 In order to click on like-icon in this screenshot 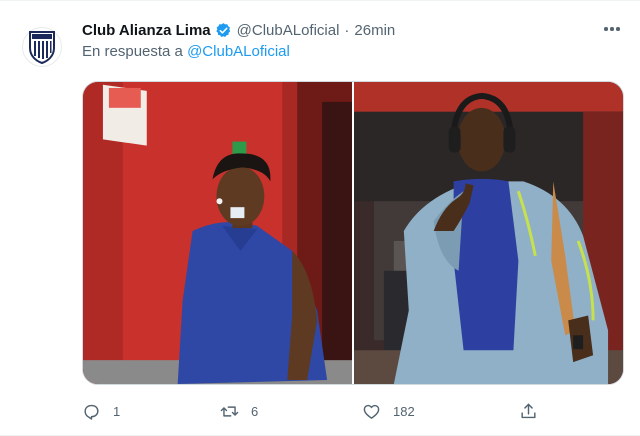, I will do `click(371, 411)`.